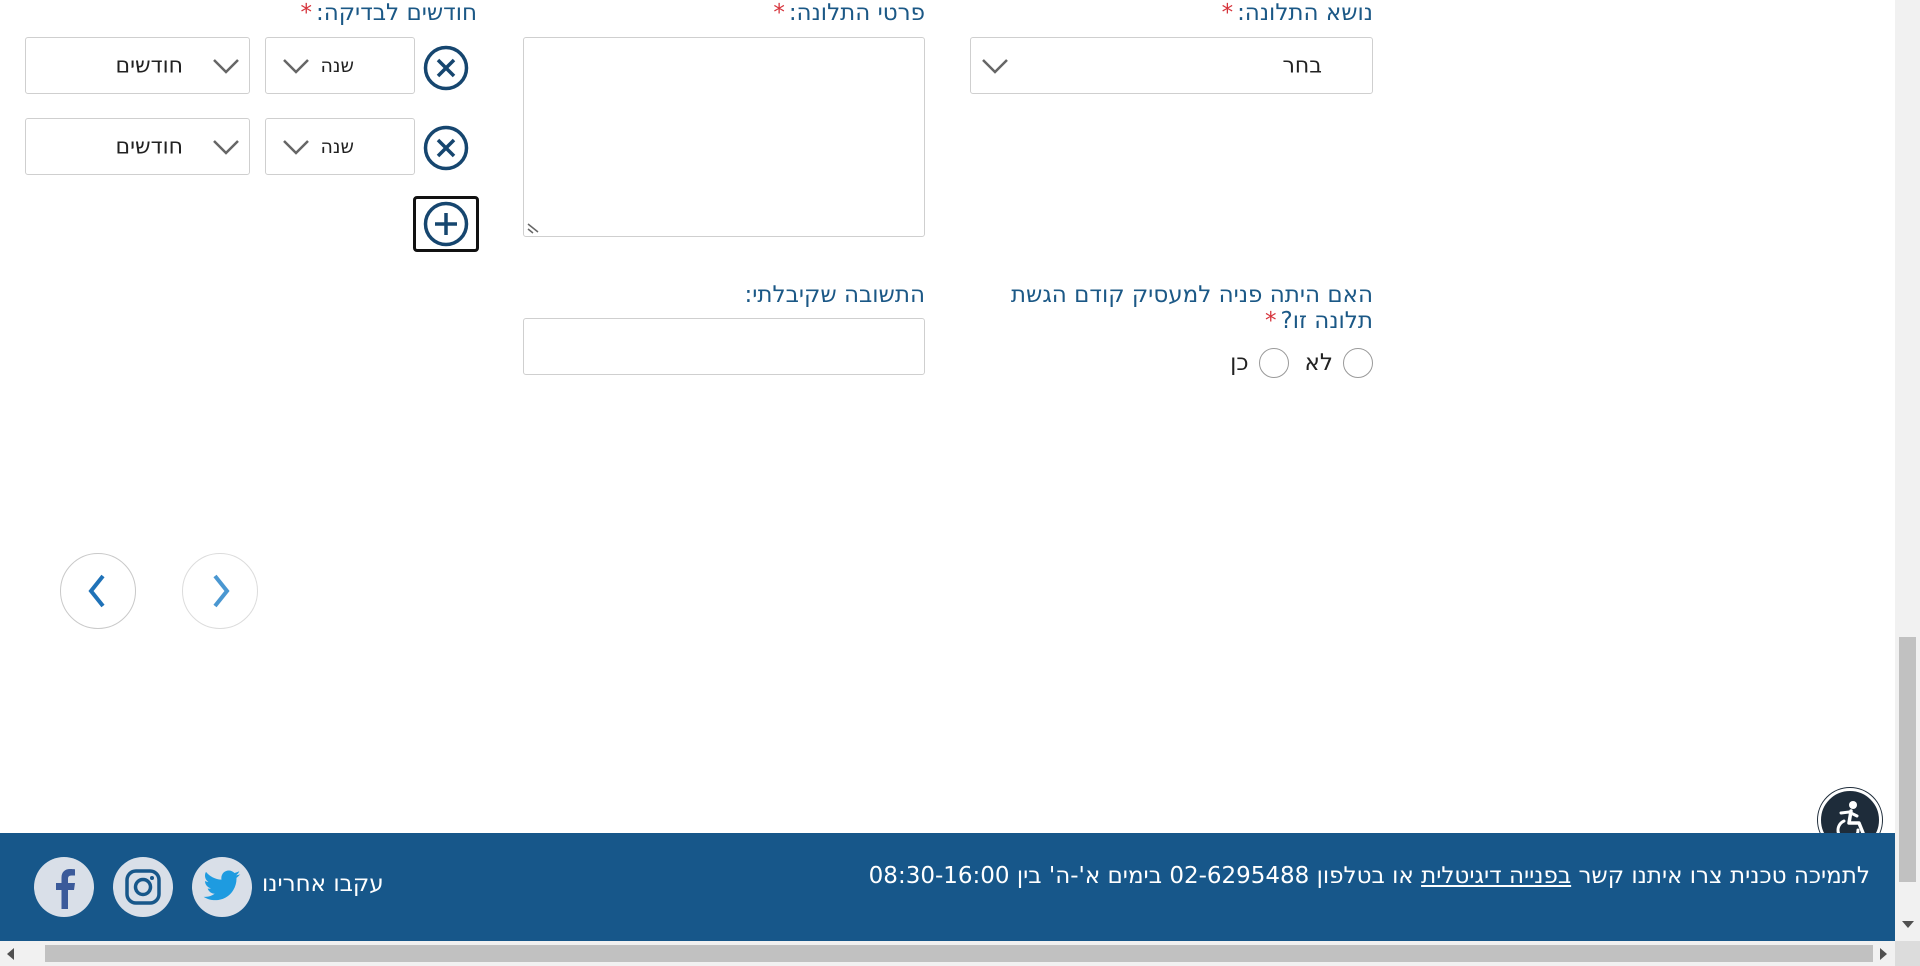  I want to click on next-button, so click(220, 591).